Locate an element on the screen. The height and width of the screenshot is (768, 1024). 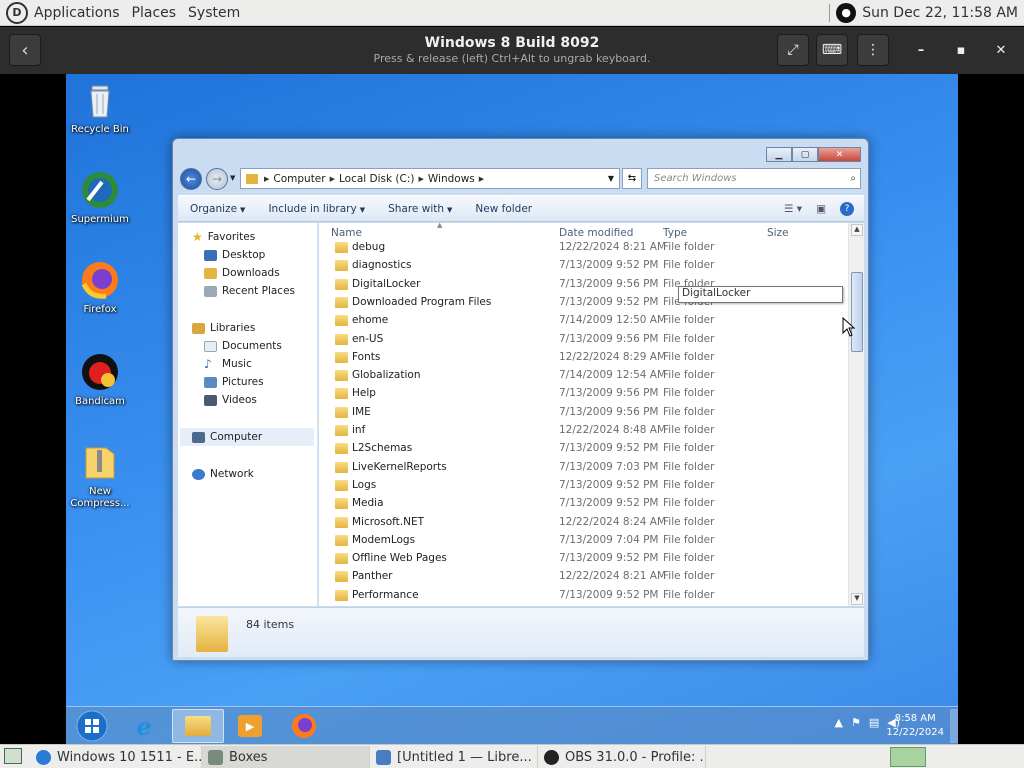
nav-music: ♪ Music is located at coordinates (228, 364).